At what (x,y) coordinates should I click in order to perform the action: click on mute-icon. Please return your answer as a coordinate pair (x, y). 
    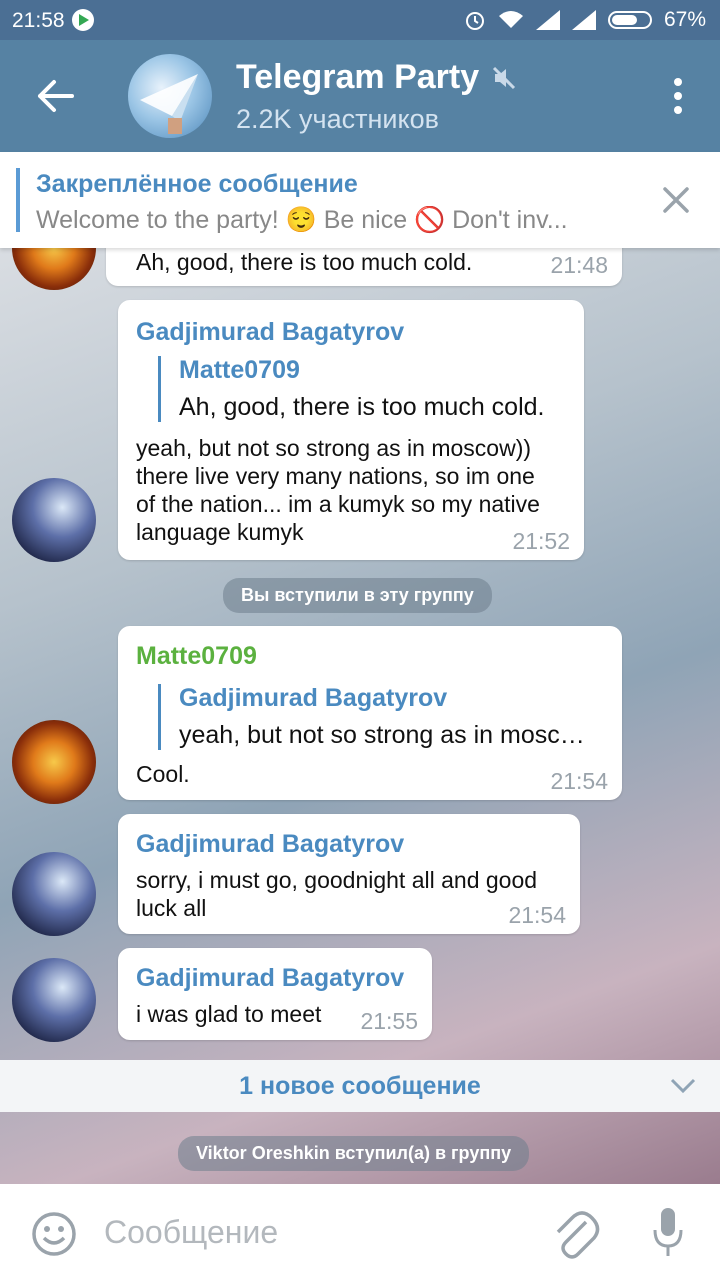
    Looking at the image, I should click on (504, 78).